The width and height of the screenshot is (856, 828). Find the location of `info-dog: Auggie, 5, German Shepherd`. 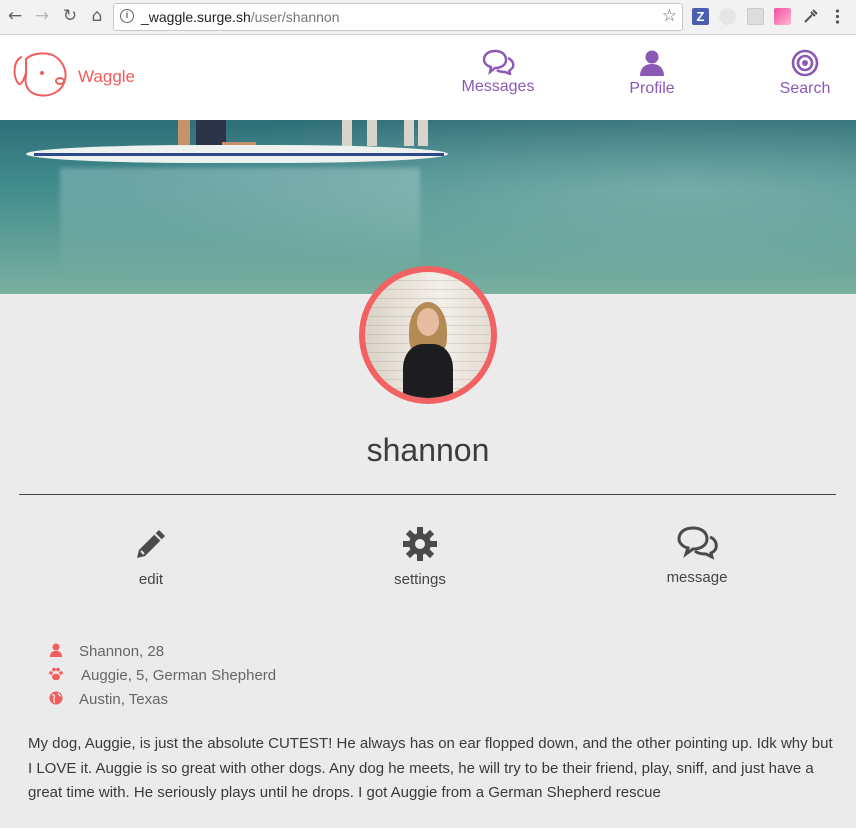

info-dog: Auggie, 5, German Shepherd is located at coordinates (162, 675).